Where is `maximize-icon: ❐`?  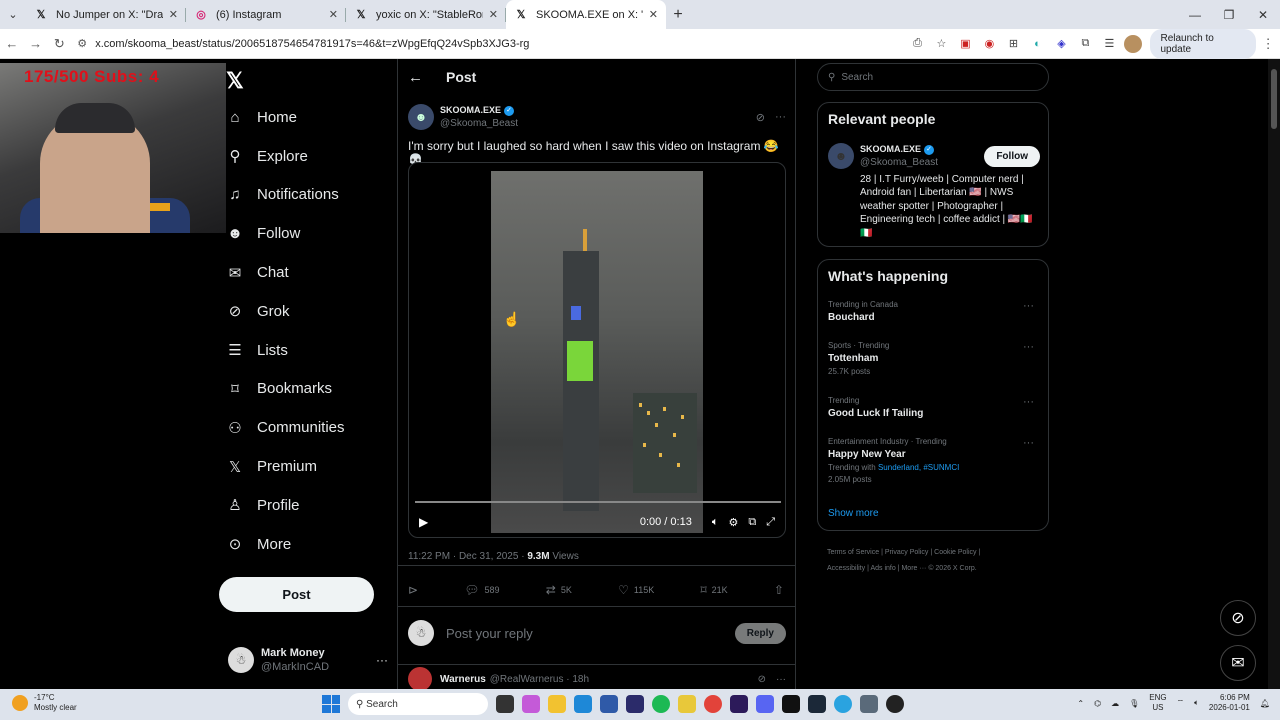 maximize-icon: ❐ is located at coordinates (1229, 14).